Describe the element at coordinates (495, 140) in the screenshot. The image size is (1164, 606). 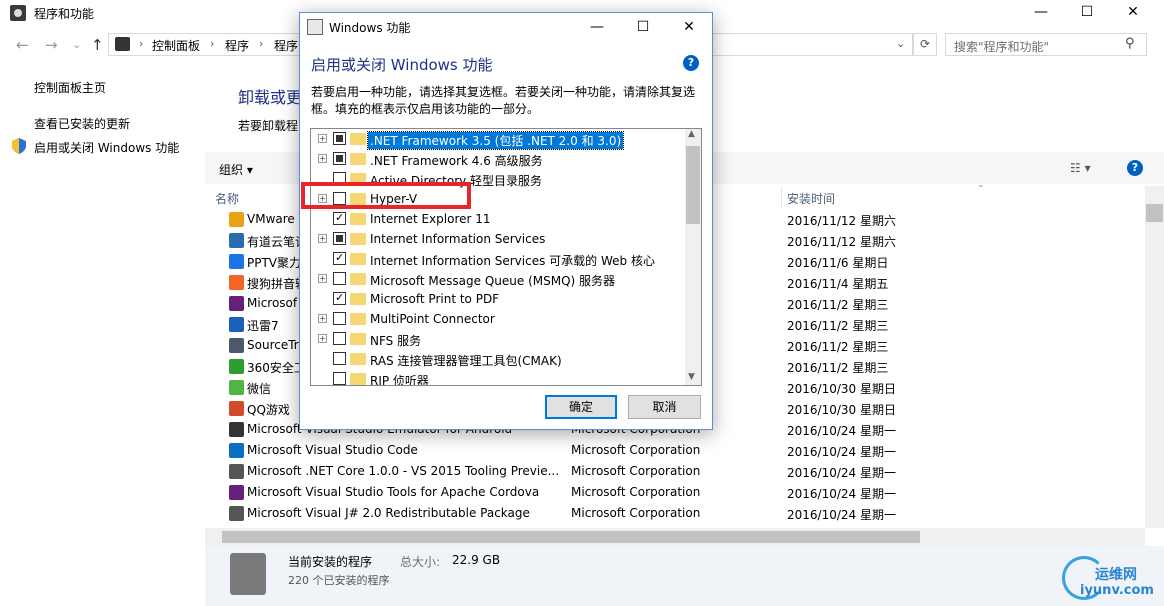
I see `feature-label: .NET Framework 3.5 (包括 .NET 2.0 和 3.0)` at that location.